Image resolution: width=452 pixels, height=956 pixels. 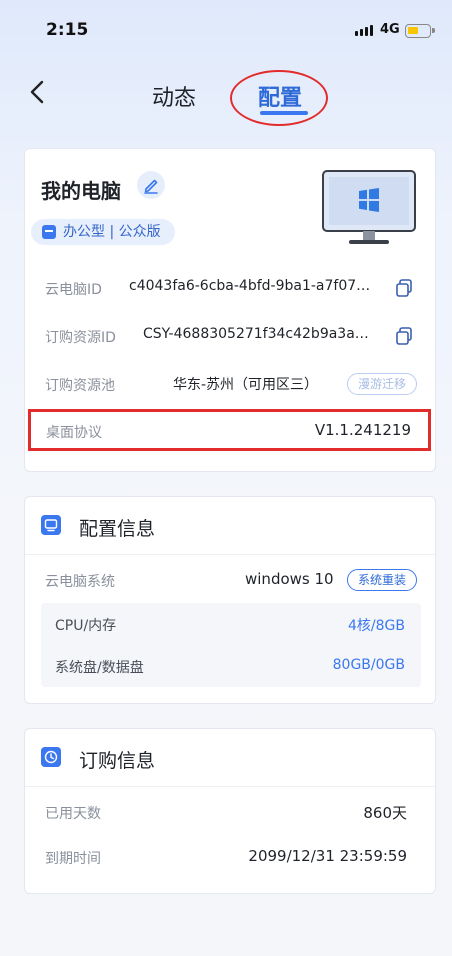 What do you see at coordinates (369, 207) in the screenshot?
I see `computer-monitor-icon` at bounding box center [369, 207].